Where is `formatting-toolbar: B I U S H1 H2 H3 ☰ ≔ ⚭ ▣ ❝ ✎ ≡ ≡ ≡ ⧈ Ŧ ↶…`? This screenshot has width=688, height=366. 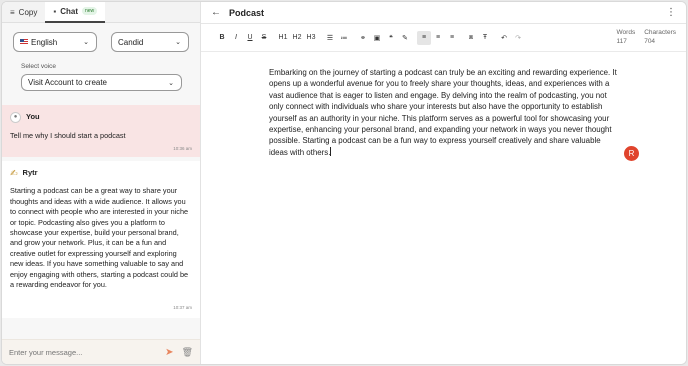
formatting-toolbar: B I U S H1 H2 H3 ☰ ≔ ⚭ ▣ ❝ ✎ ≡ ≡ ≡ ⧈ Ŧ ↶… is located at coordinates (443, 38).